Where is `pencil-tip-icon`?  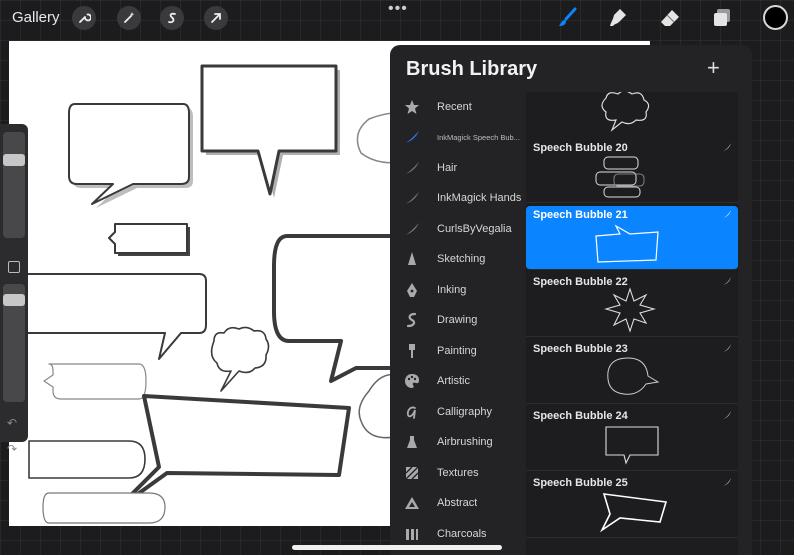 pencil-tip-icon is located at coordinates (412, 259).